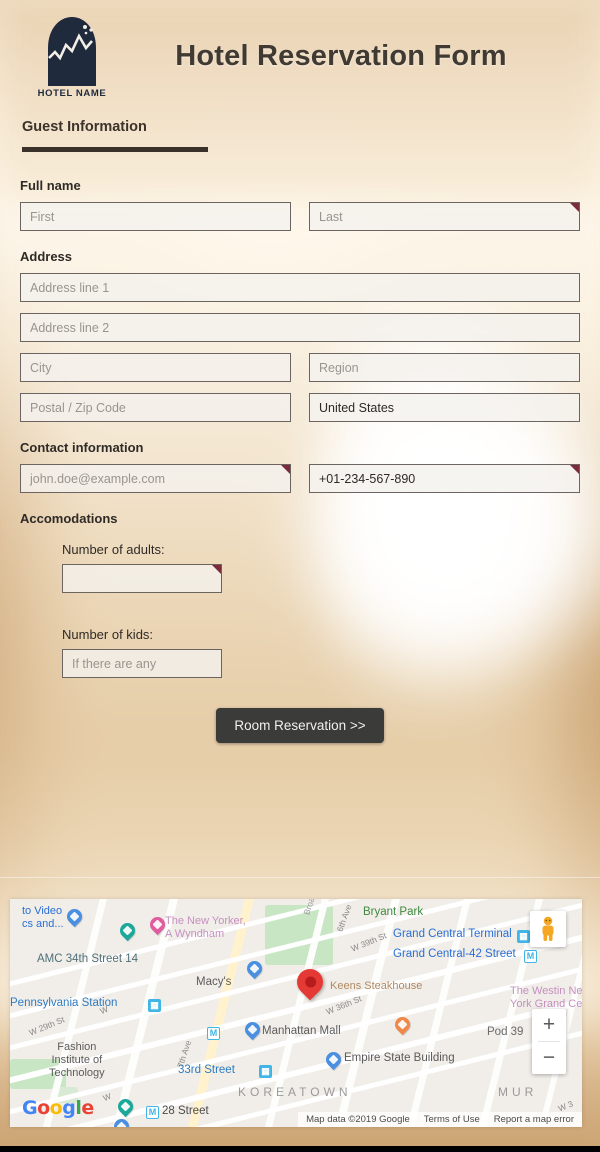  What do you see at coordinates (300, 132) in the screenshot?
I see `tab-bar: Guest Information` at bounding box center [300, 132].